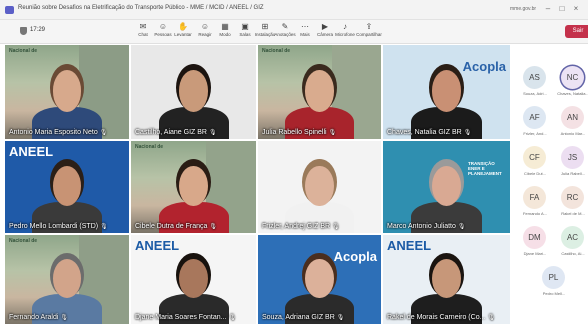  I want to click on video-tile: ANEEL Djane Maria Soares Fontan... 🎙, so click(193, 279).